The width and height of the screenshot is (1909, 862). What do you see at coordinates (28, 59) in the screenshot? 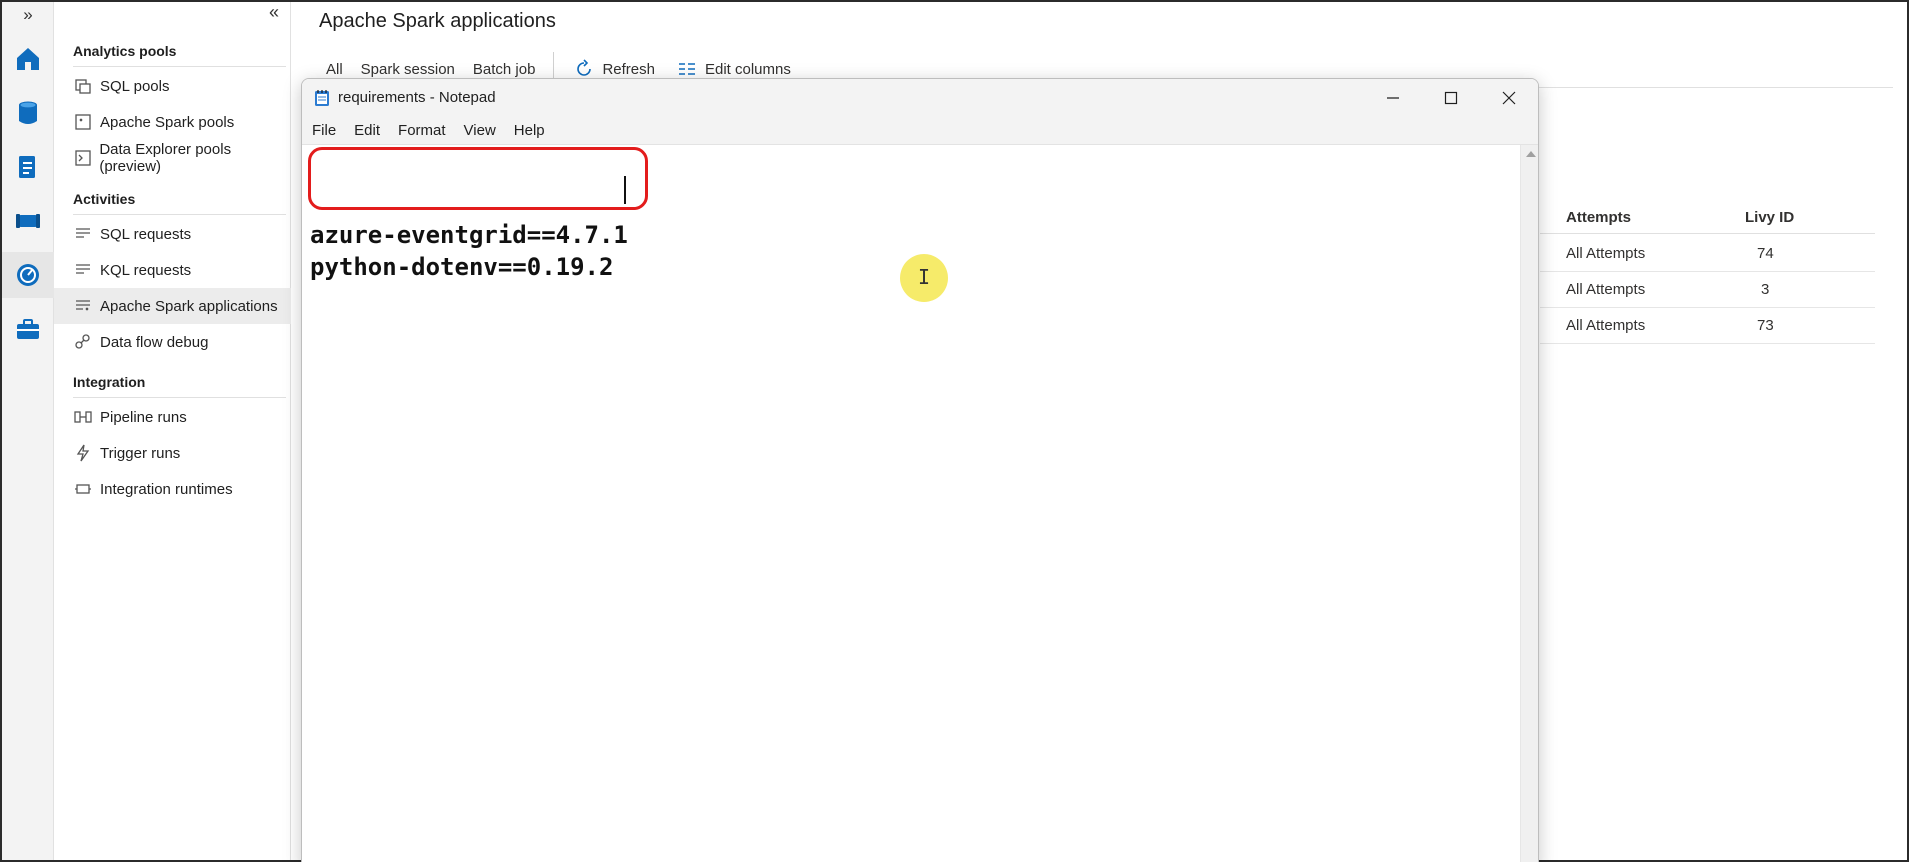
I see `home-icon` at bounding box center [28, 59].